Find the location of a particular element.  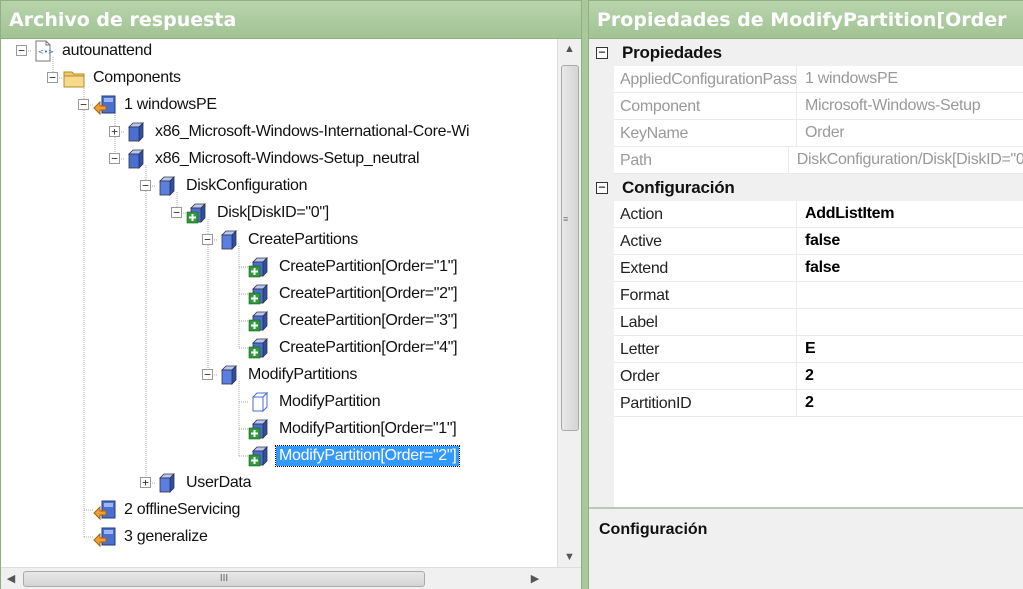

tree-node-label: DiskConfiguration is located at coordinates (247, 185).